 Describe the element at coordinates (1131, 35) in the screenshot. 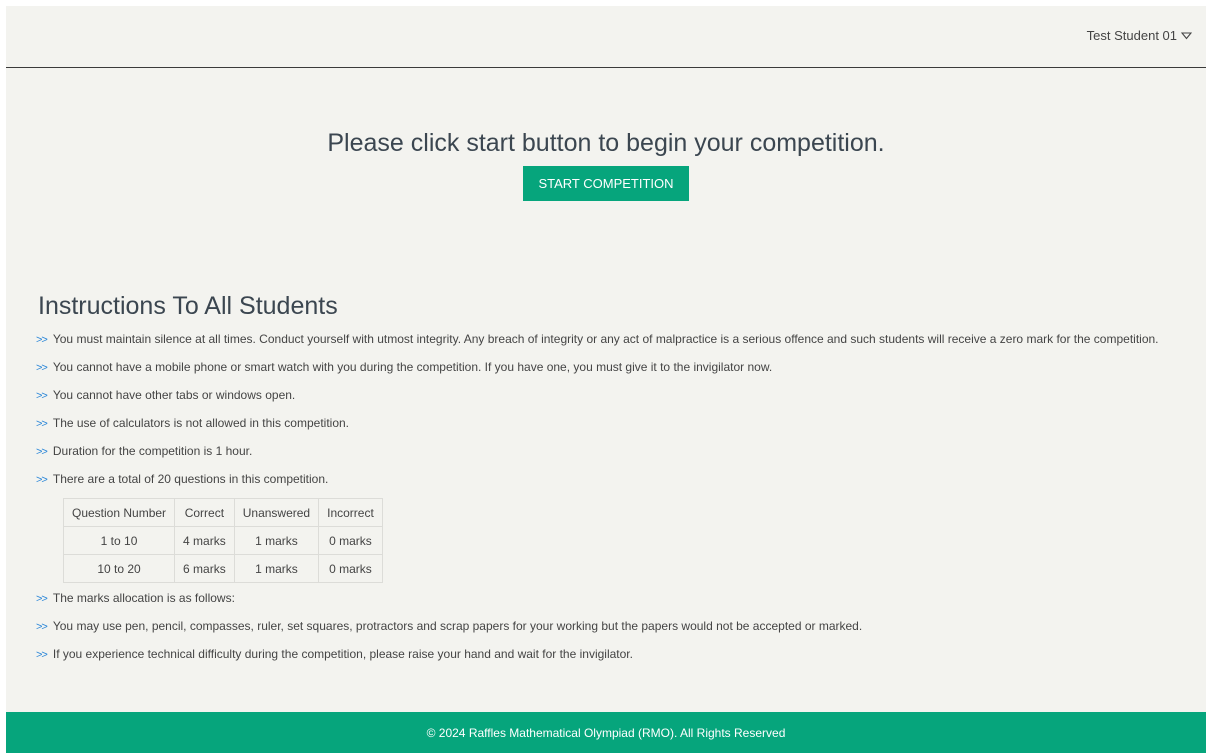

I see `user-name: Test Student 01` at that location.